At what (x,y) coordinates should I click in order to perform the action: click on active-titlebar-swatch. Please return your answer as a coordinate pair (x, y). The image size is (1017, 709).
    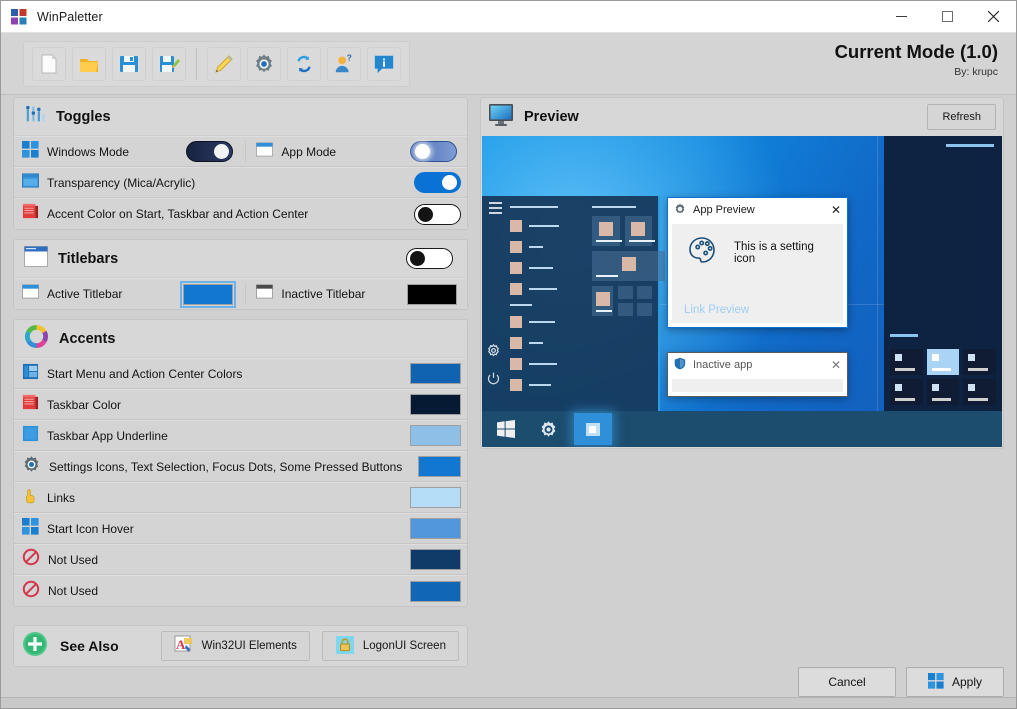
    Looking at the image, I should click on (208, 294).